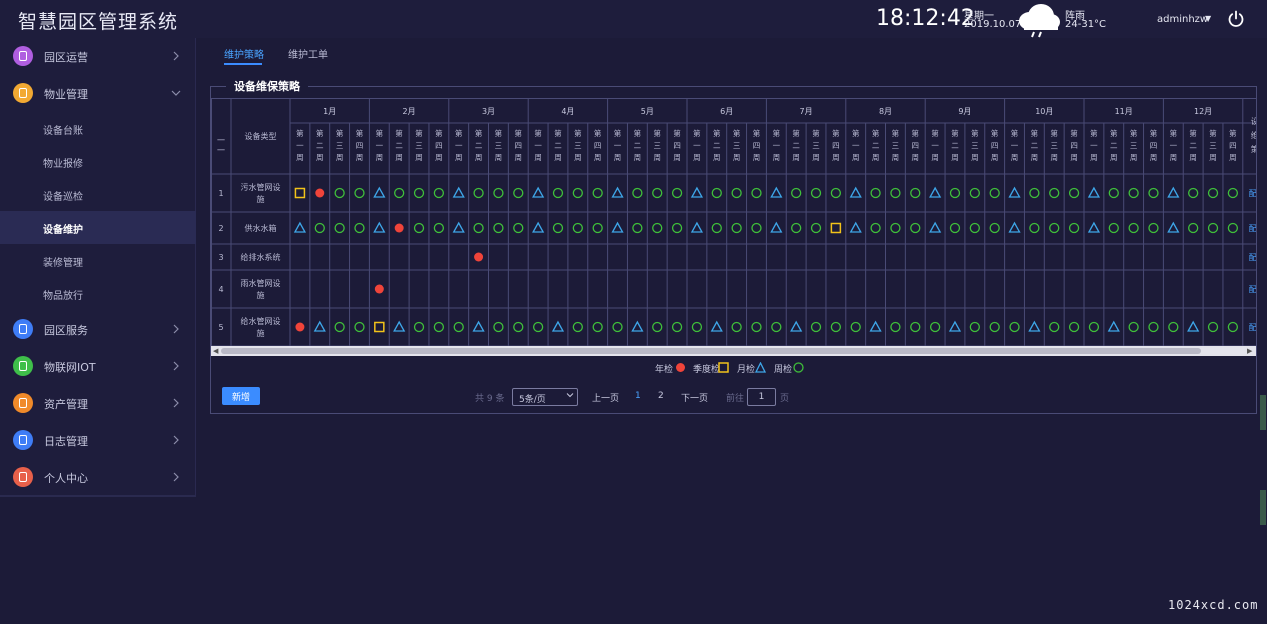 The image size is (1267, 624). I want to click on month-header: 10月, so click(1044, 111).